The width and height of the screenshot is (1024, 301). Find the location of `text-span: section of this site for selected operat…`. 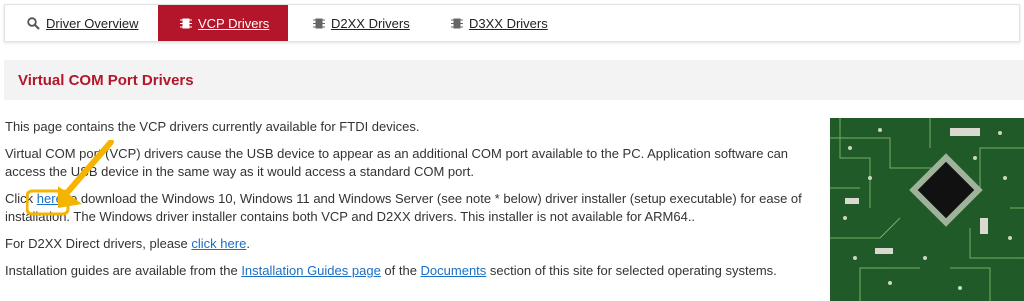

text-span: section of this site for selected operat… is located at coordinates (631, 270).